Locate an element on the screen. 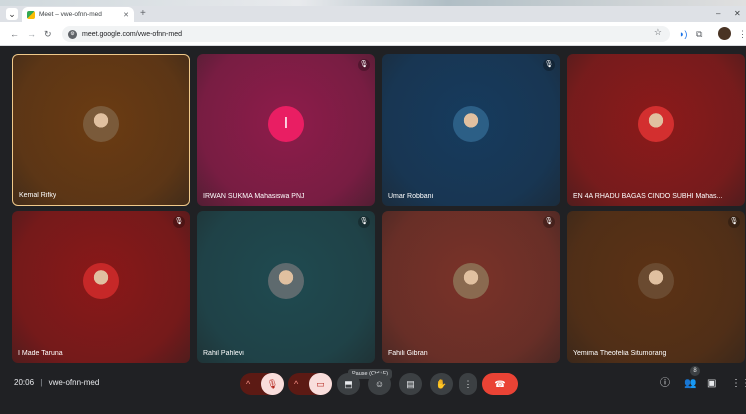  clock-time: 20:06 is located at coordinates (24, 382).